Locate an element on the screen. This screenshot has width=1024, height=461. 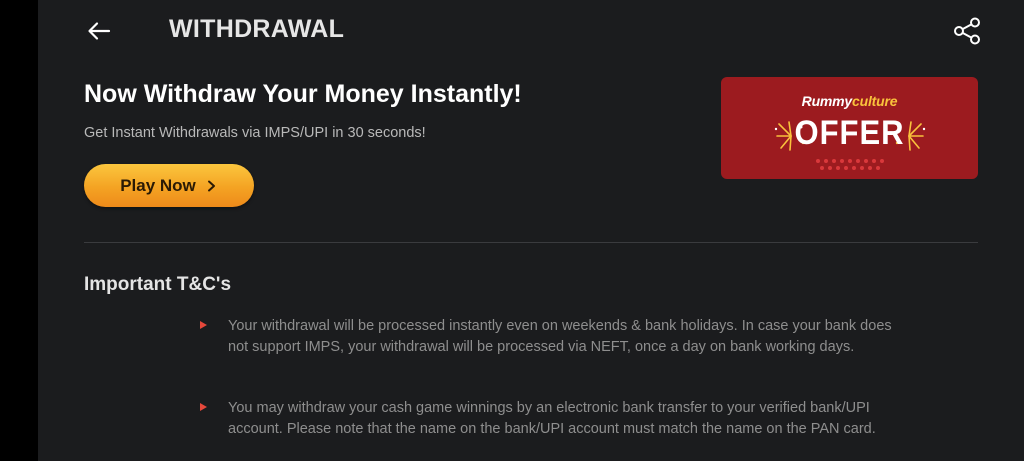
terms-heading: Important T&C's is located at coordinates (158, 284).